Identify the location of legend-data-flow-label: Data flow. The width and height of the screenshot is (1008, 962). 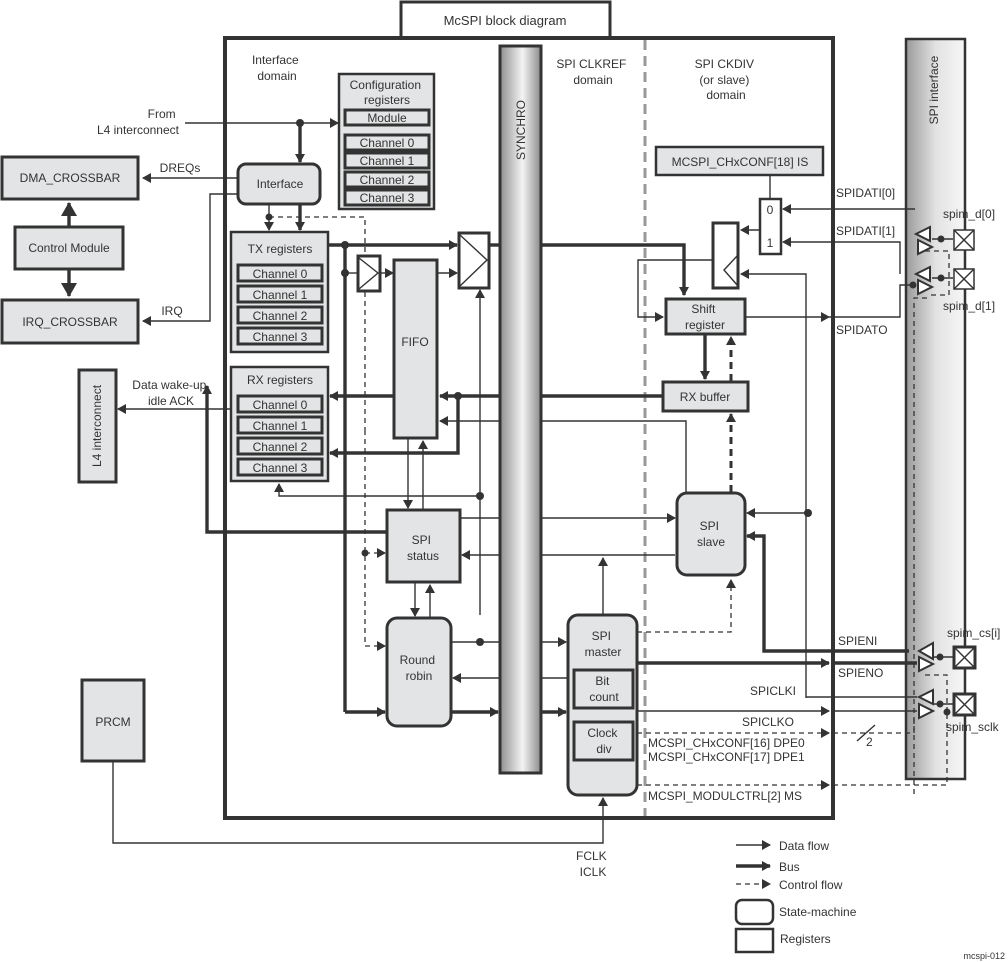
(804, 846).